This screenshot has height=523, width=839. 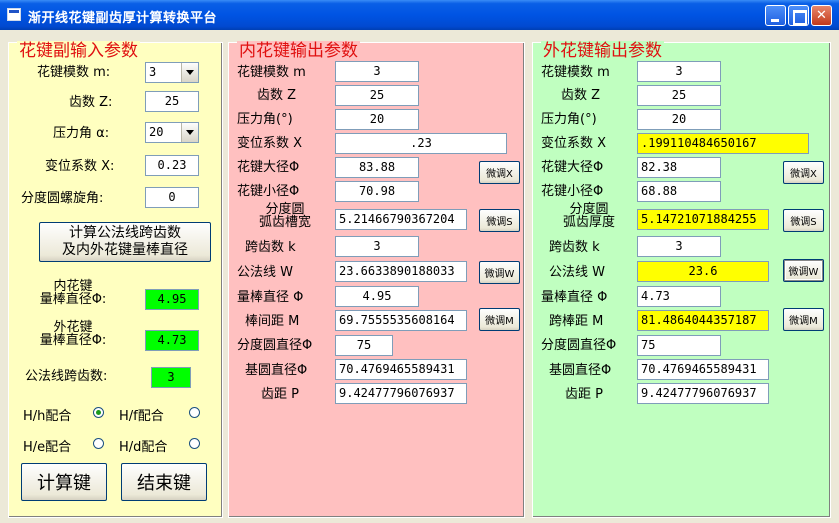 What do you see at coordinates (401, 369) in the screenshot?
I see `inner-base-dia-value: 70.4769465589431` at bounding box center [401, 369].